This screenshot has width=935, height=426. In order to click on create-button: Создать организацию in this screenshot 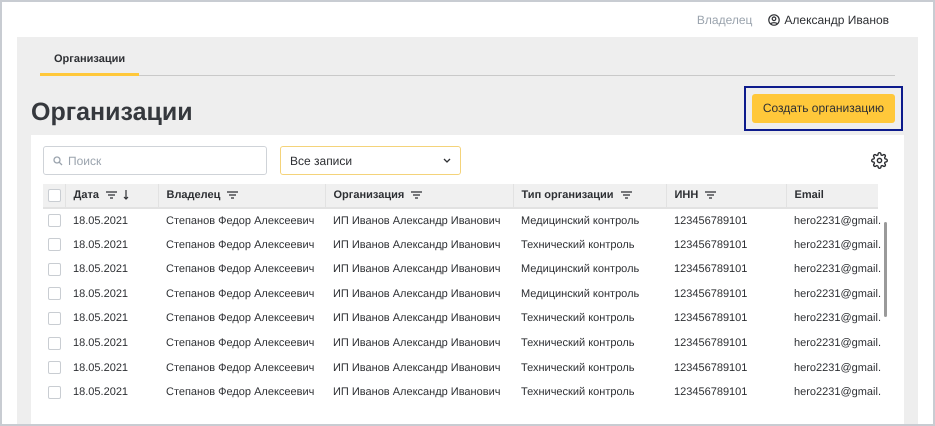, I will do `click(823, 108)`.